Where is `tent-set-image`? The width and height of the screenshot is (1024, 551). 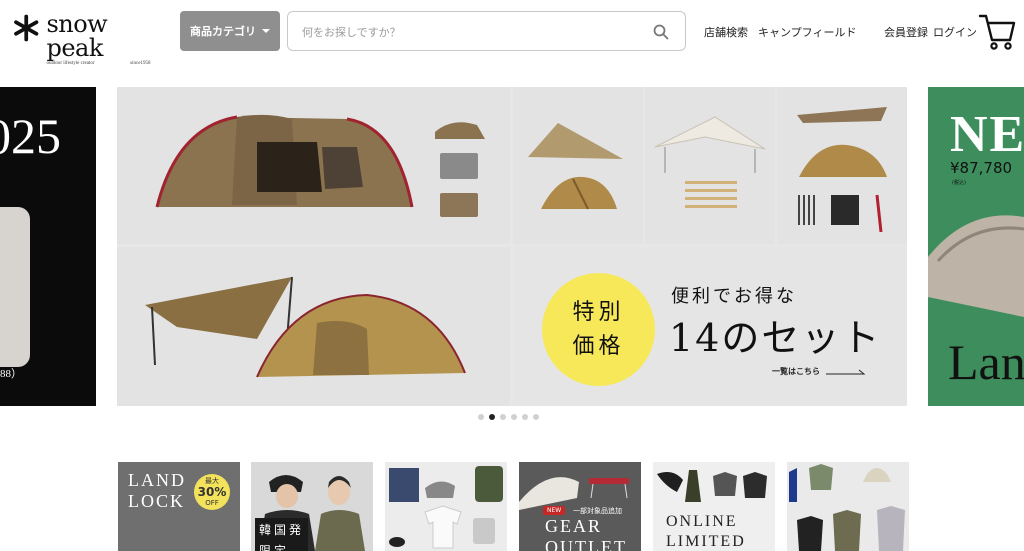
tent-set-image is located at coordinates (578, 165).